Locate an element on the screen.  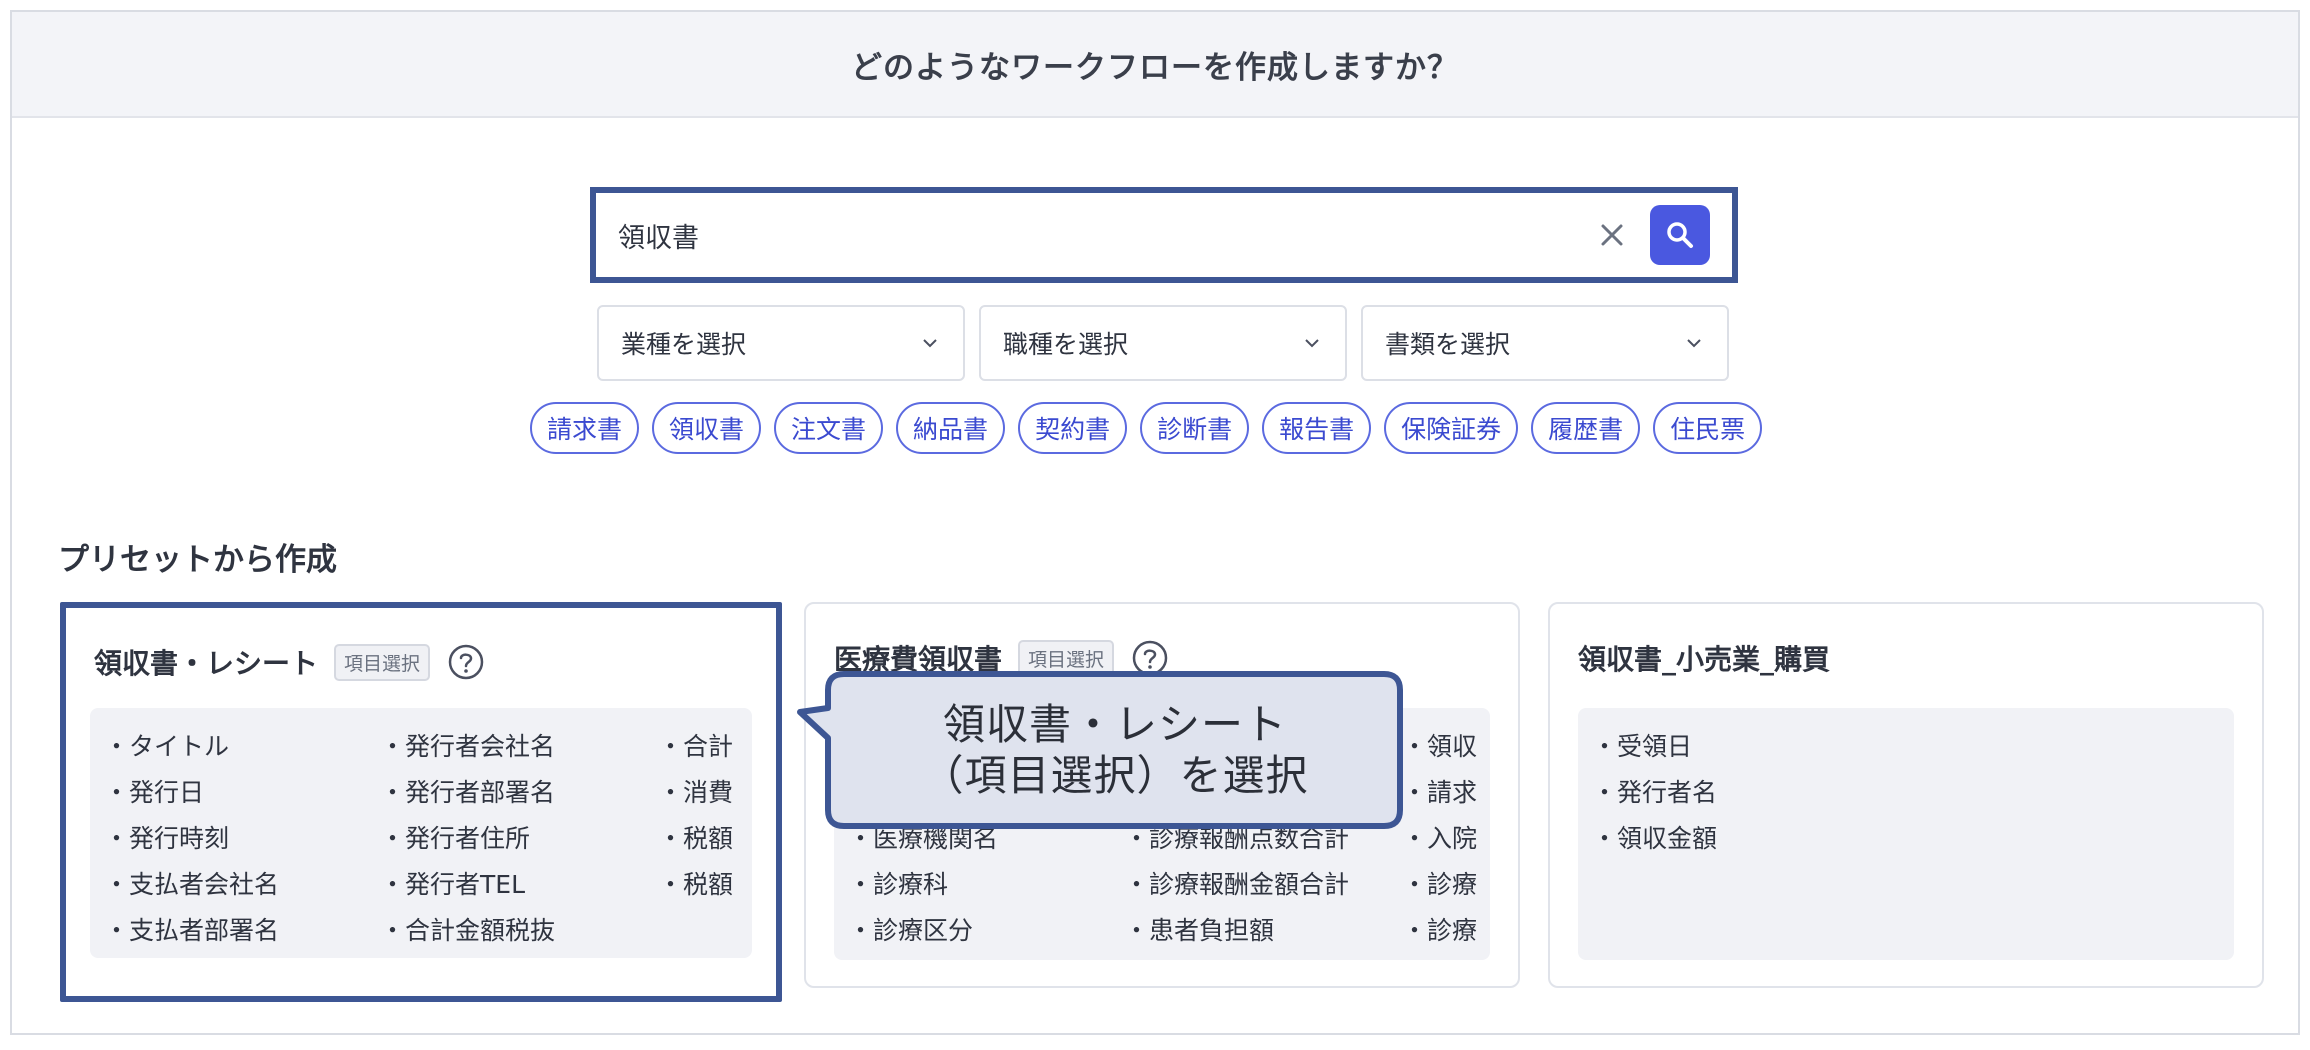
document-chip-list: 請求書 領収書 注文書 納品書 契約書 診断書 報告書 保険証券 履歴書 住民票 is located at coordinates (1146, 429).